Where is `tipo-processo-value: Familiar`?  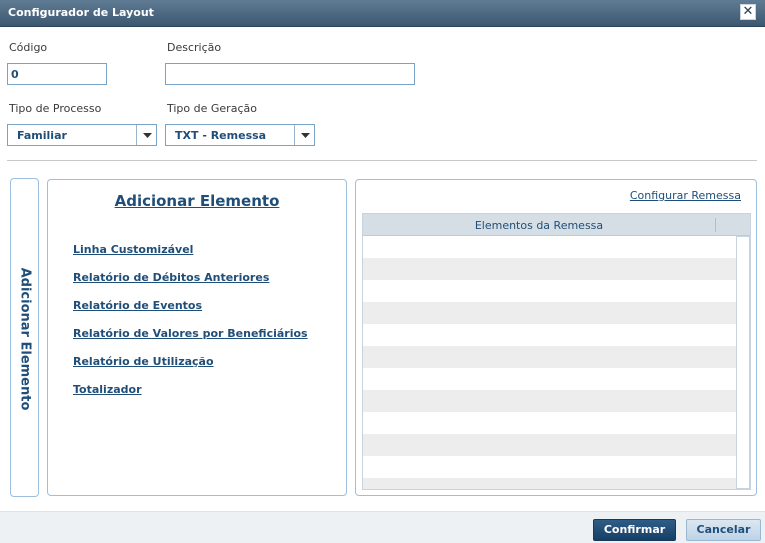 tipo-processo-value: Familiar is located at coordinates (42, 135).